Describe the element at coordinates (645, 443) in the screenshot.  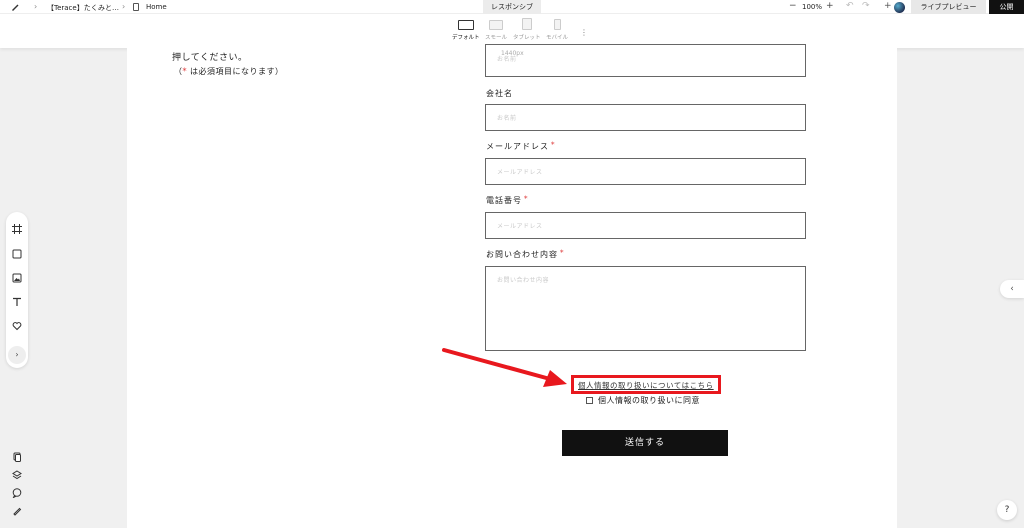
I see `submit-button: 送信する` at that location.